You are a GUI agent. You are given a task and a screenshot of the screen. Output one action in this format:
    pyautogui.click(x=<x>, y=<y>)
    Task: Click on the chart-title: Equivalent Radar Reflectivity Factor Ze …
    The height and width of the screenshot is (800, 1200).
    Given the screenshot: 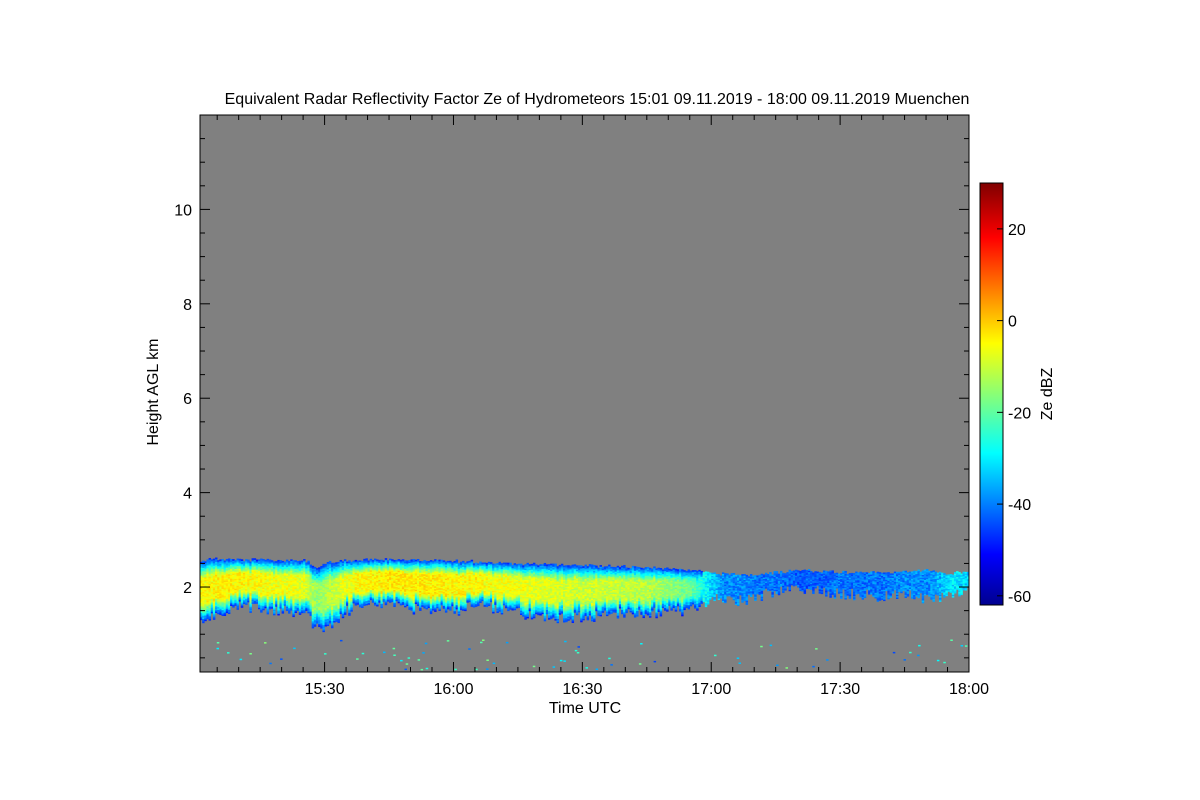 What is the action you would take?
    pyautogui.click(x=597, y=99)
    